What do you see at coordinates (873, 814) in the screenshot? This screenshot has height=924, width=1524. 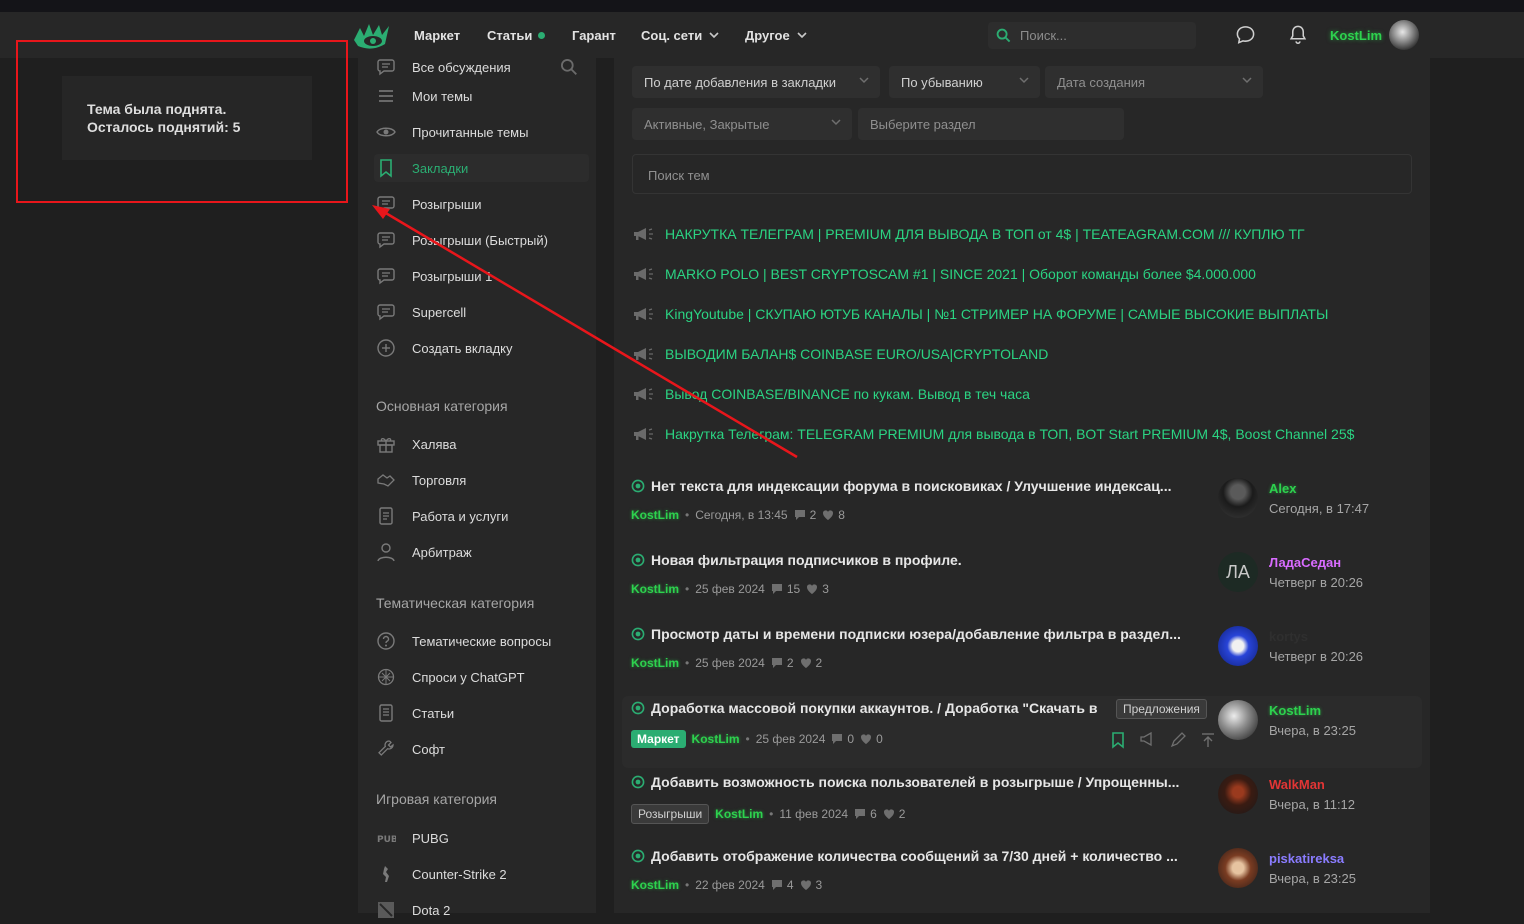 I see `reply-count-value: 6` at bounding box center [873, 814].